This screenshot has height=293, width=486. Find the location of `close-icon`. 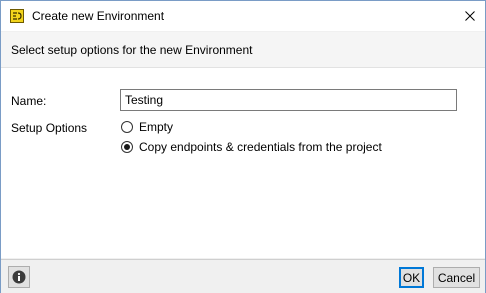

close-icon is located at coordinates (470, 16).